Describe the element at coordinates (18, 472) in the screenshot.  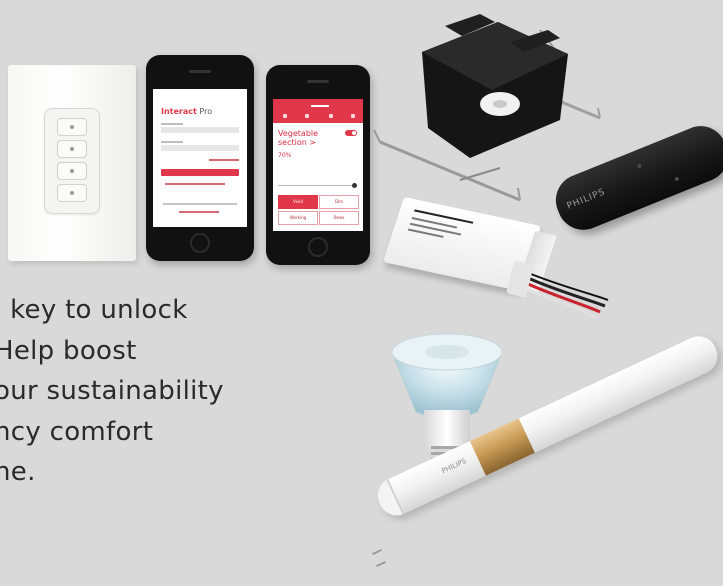
I see `copy-line: ne.` at that location.